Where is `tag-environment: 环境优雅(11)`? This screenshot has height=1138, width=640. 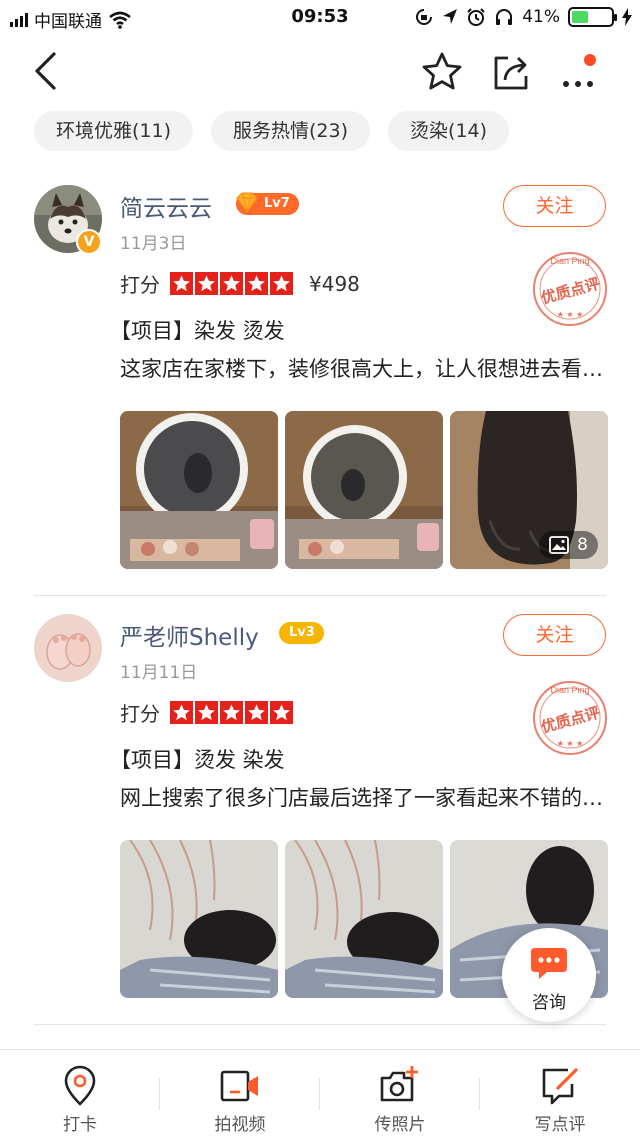
tag-environment: 环境优雅(11) is located at coordinates (114, 131).